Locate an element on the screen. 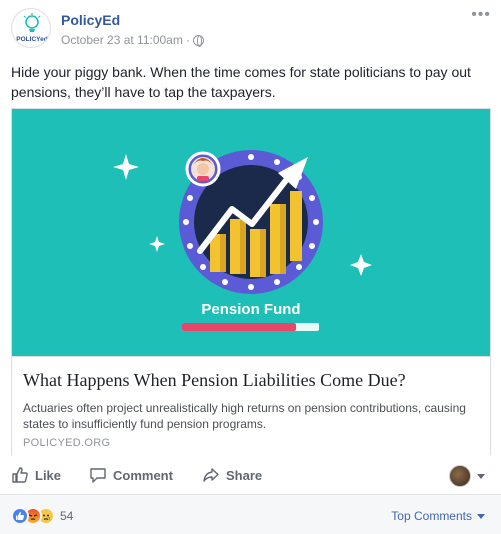 The height and width of the screenshot is (534, 501). more-options-icon: ••• is located at coordinates (481, 15).